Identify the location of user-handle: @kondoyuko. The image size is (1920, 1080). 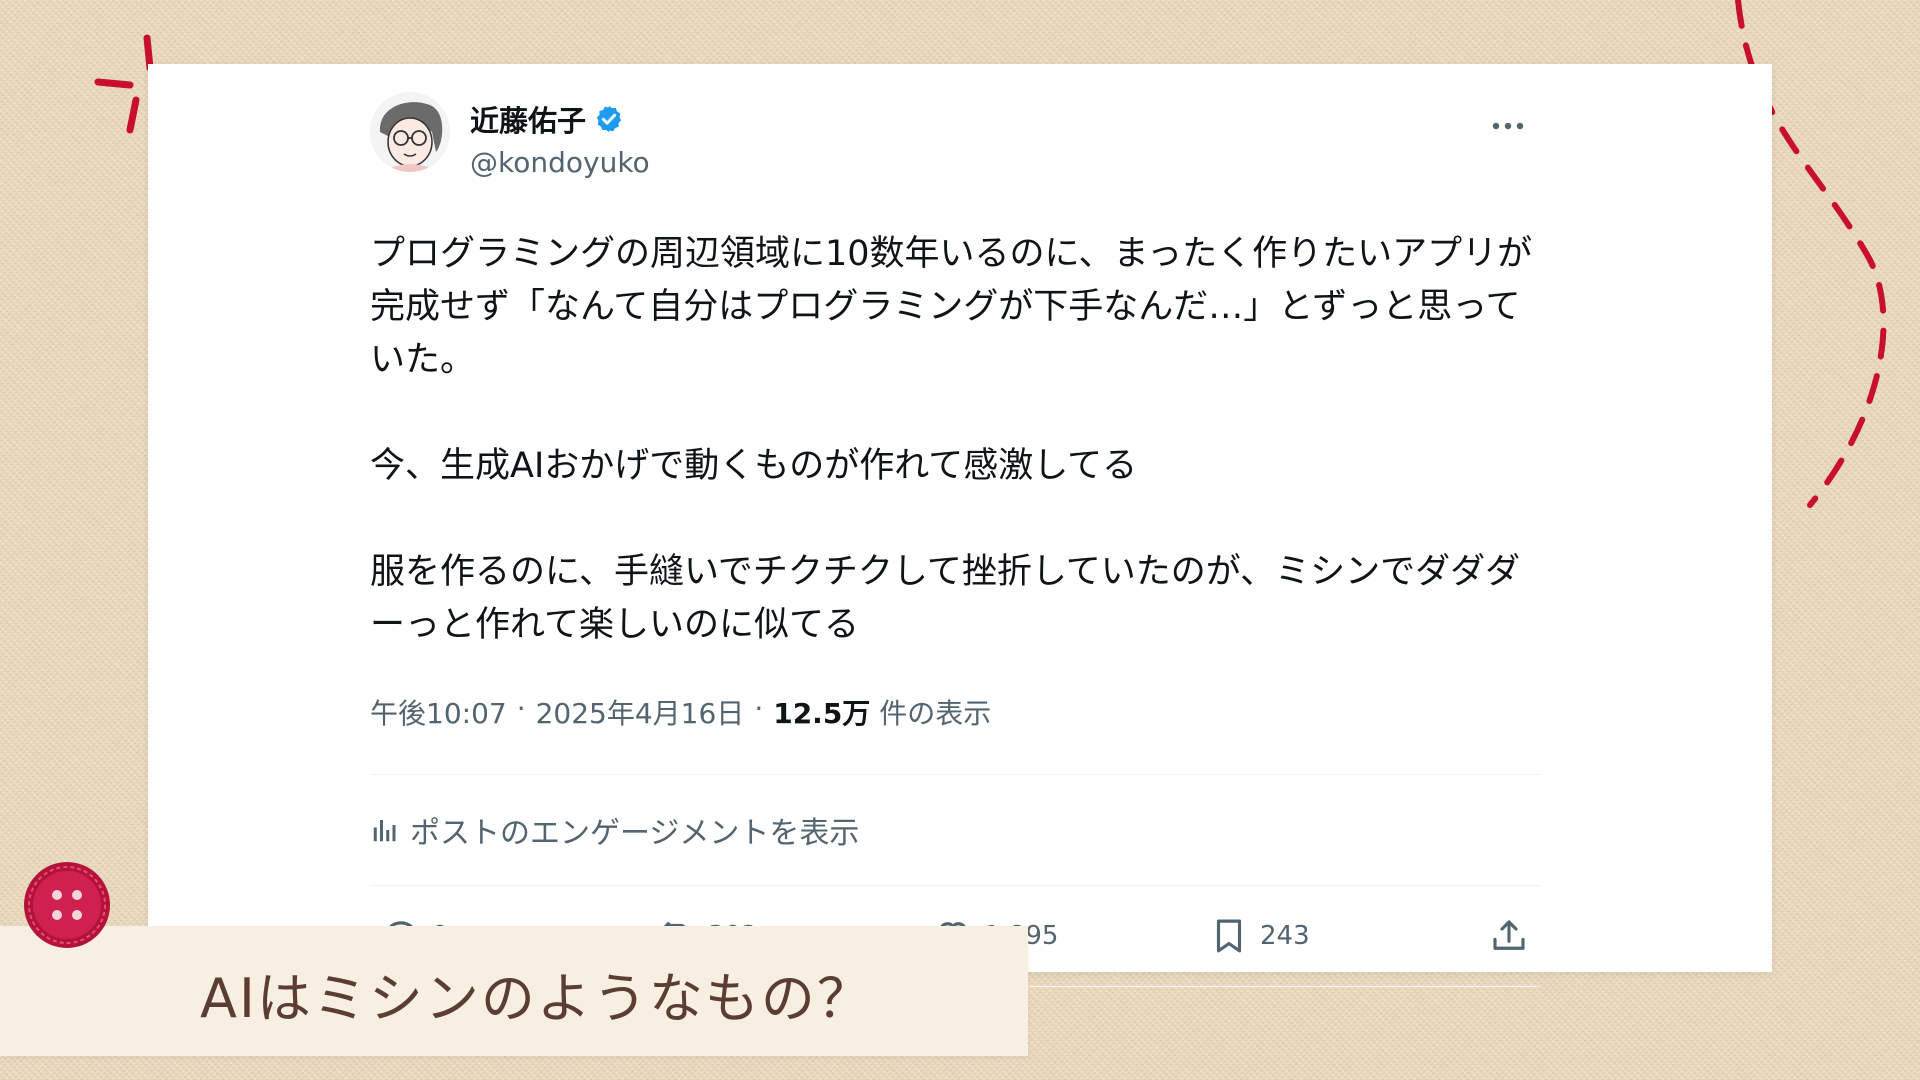
(560, 162).